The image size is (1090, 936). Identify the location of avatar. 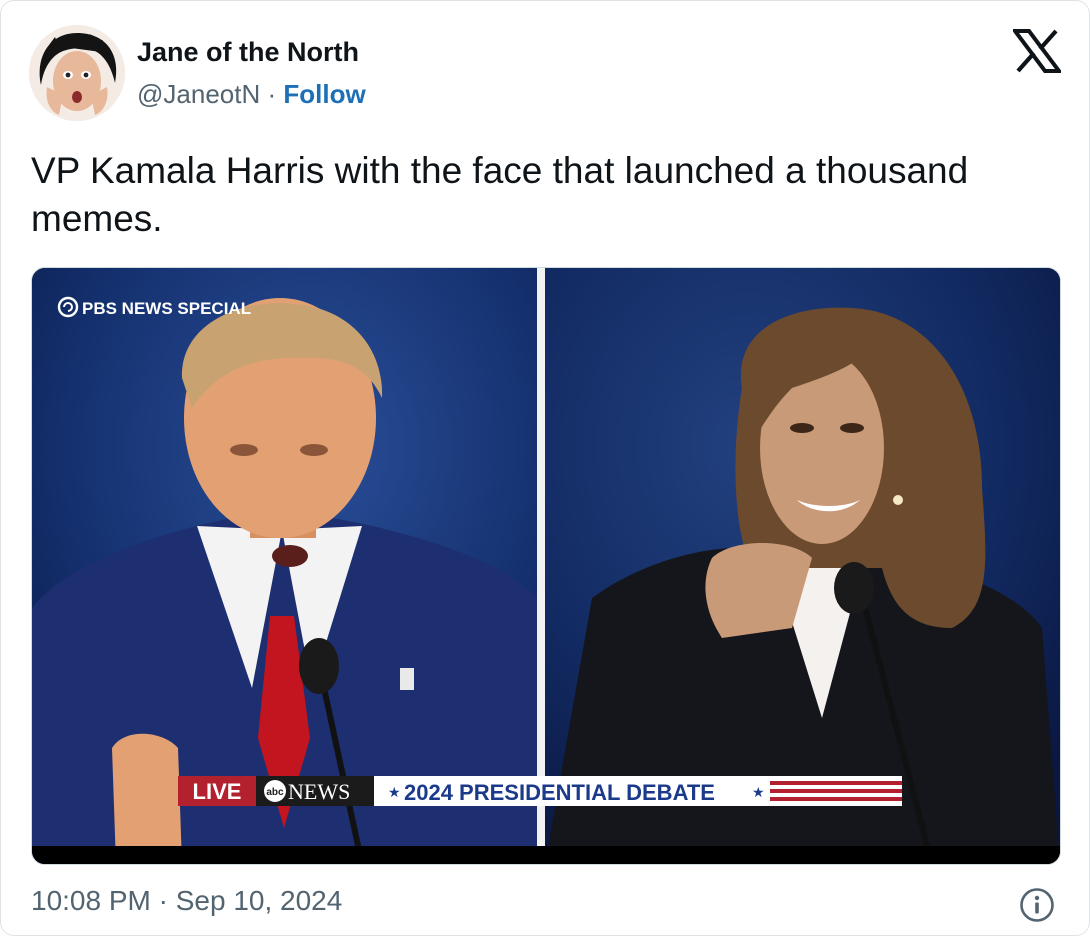
(77, 73).